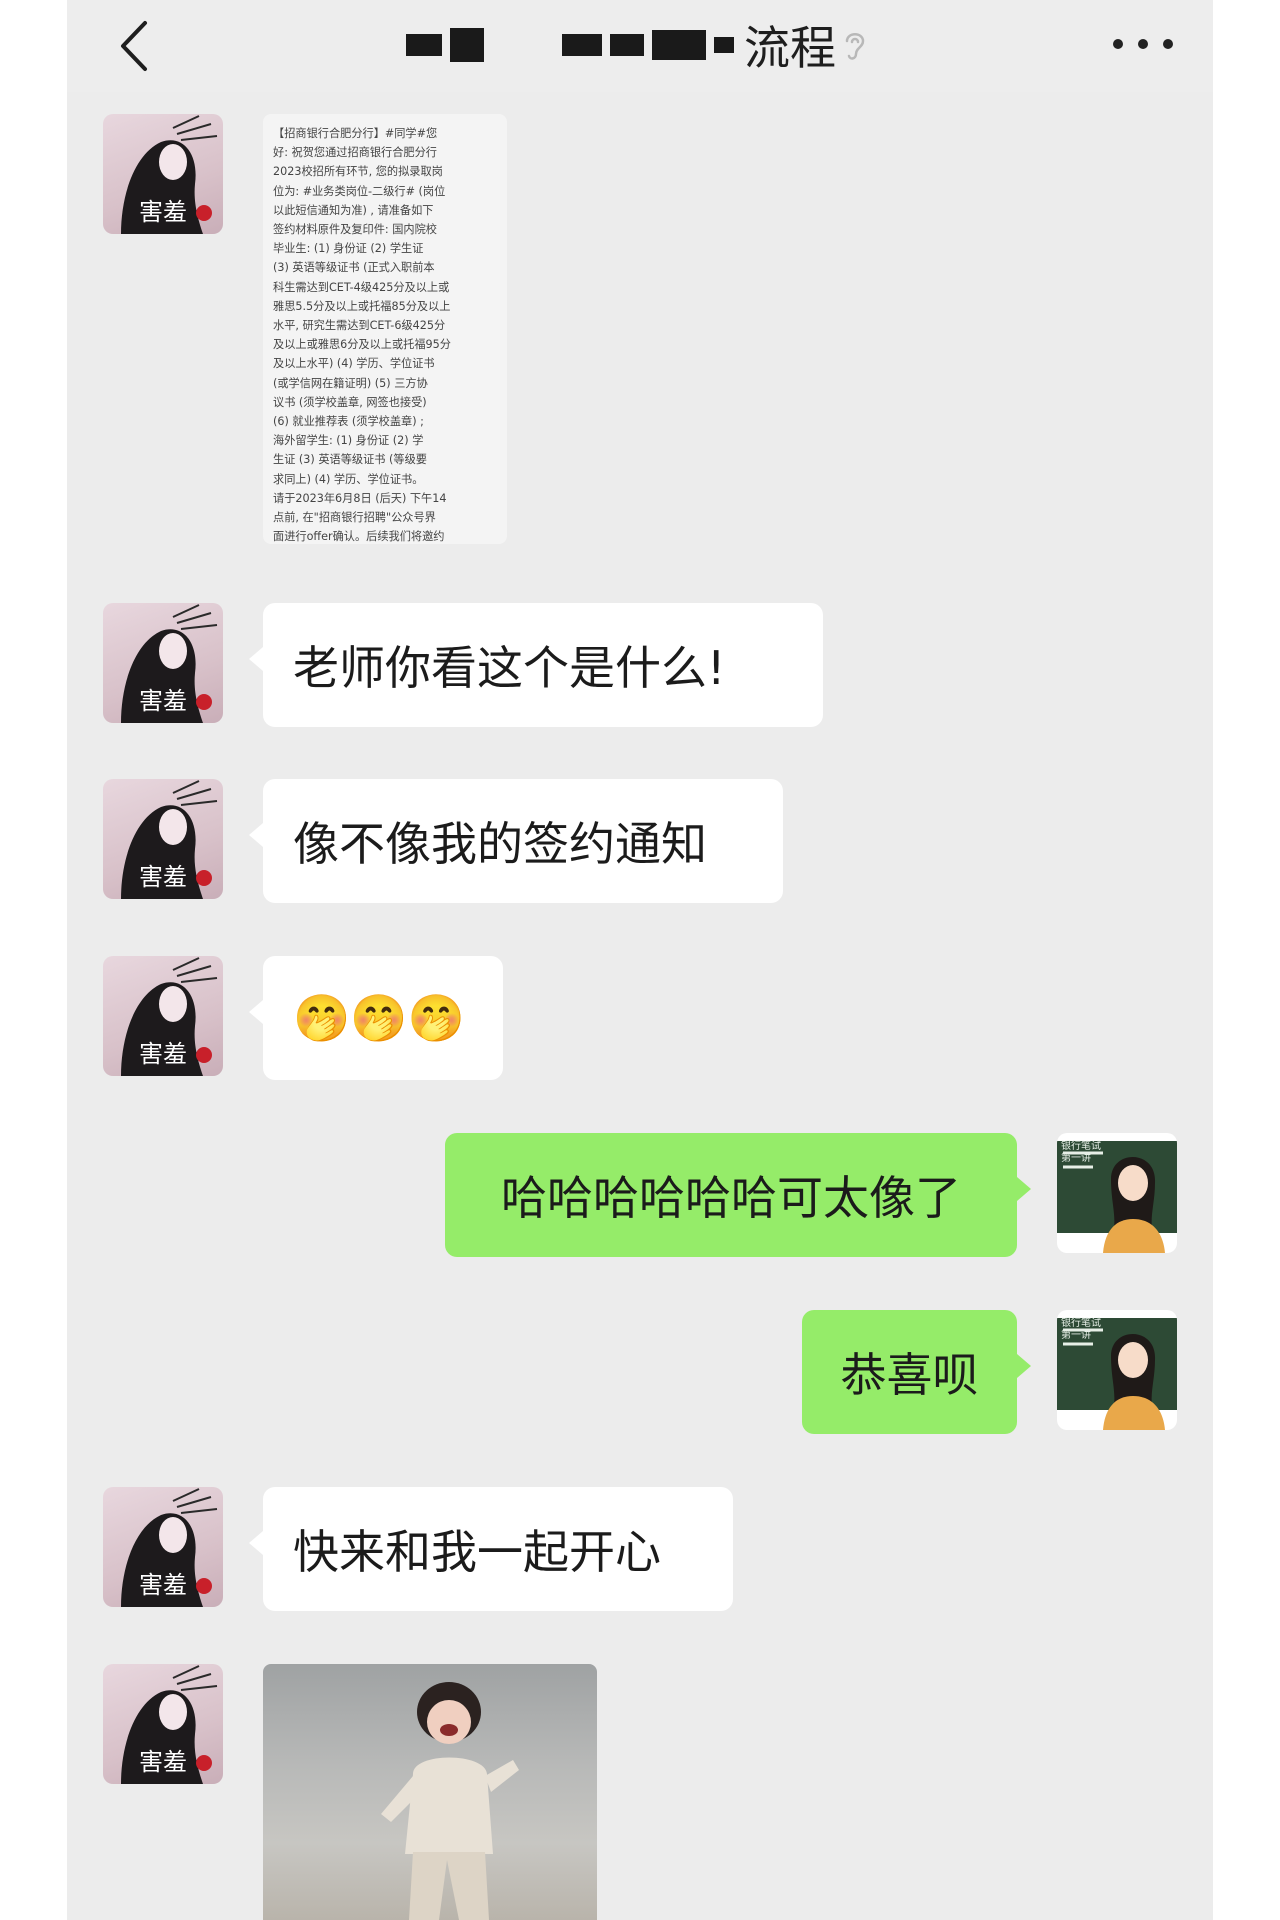 Image resolution: width=1280 pixels, height=1920 pixels. Describe the element at coordinates (350, 460) in the screenshot. I see `sms-line: 生证 (3) 英语等级证书 (等级要` at that location.